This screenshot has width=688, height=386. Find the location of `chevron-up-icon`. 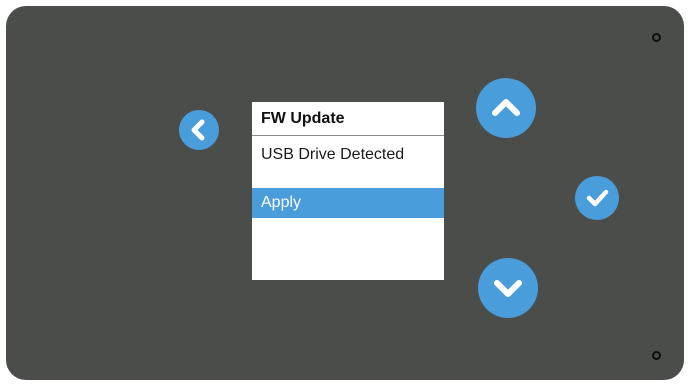

chevron-up-icon is located at coordinates (506, 107).